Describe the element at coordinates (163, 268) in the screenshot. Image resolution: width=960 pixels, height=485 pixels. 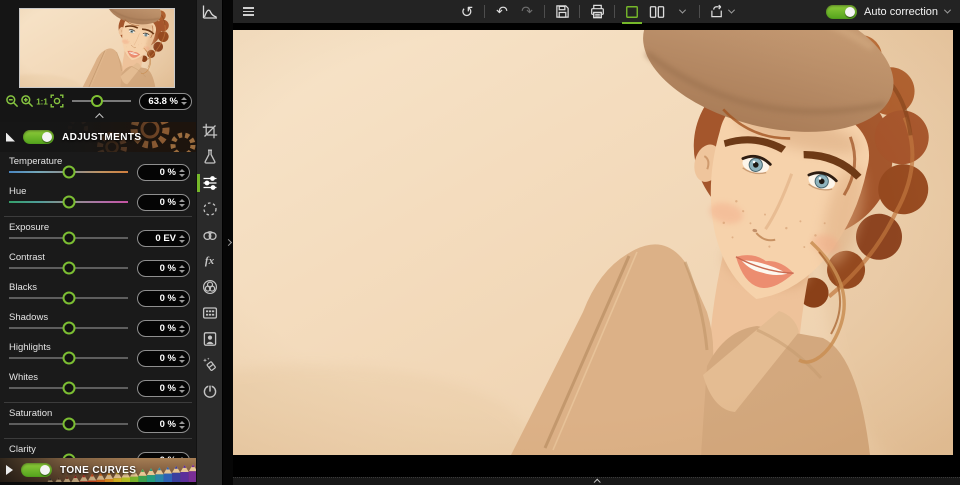
I see `contrast-value-box: 0 %` at that location.